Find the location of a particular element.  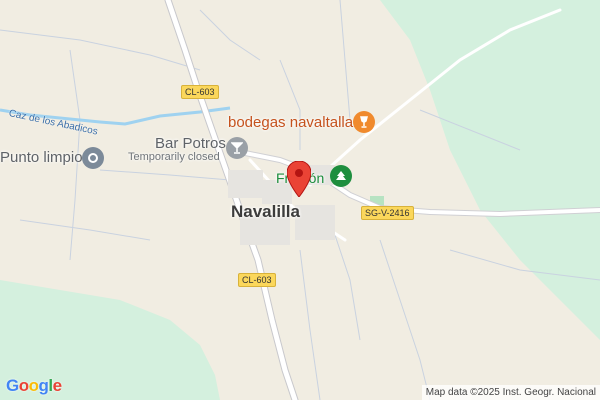

wine-glass-icon is located at coordinates (364, 122).